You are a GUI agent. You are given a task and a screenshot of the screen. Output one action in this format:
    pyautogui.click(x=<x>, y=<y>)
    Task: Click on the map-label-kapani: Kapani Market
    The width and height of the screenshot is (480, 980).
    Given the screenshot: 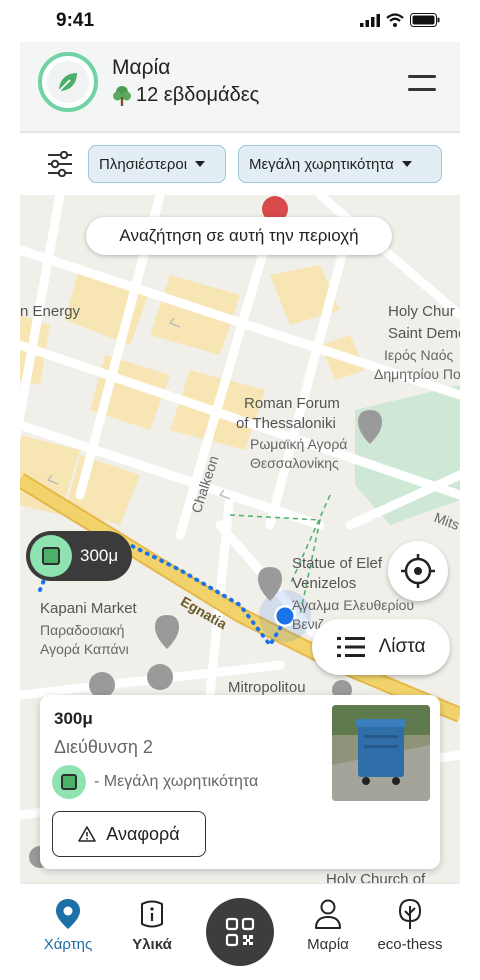 What is the action you would take?
    pyautogui.click(x=88, y=608)
    